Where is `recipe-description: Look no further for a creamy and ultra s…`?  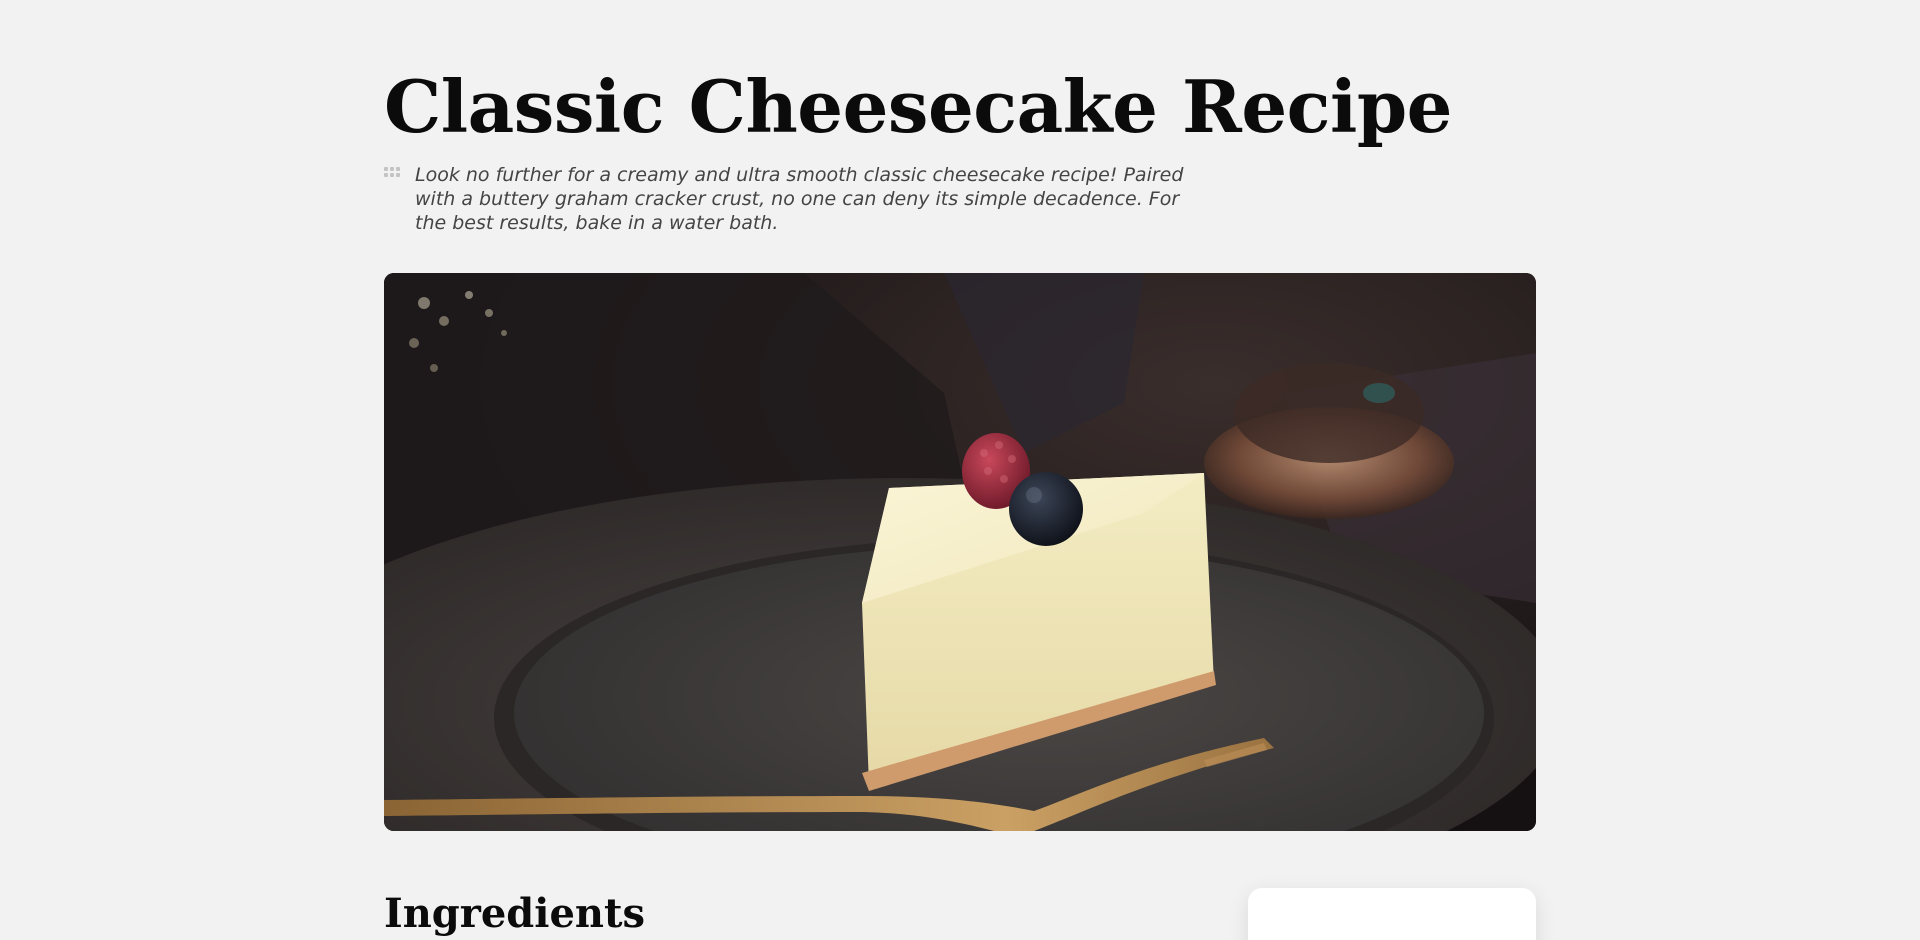
recipe-description: Look no further for a creamy and ultra s… is located at coordinates (799, 199).